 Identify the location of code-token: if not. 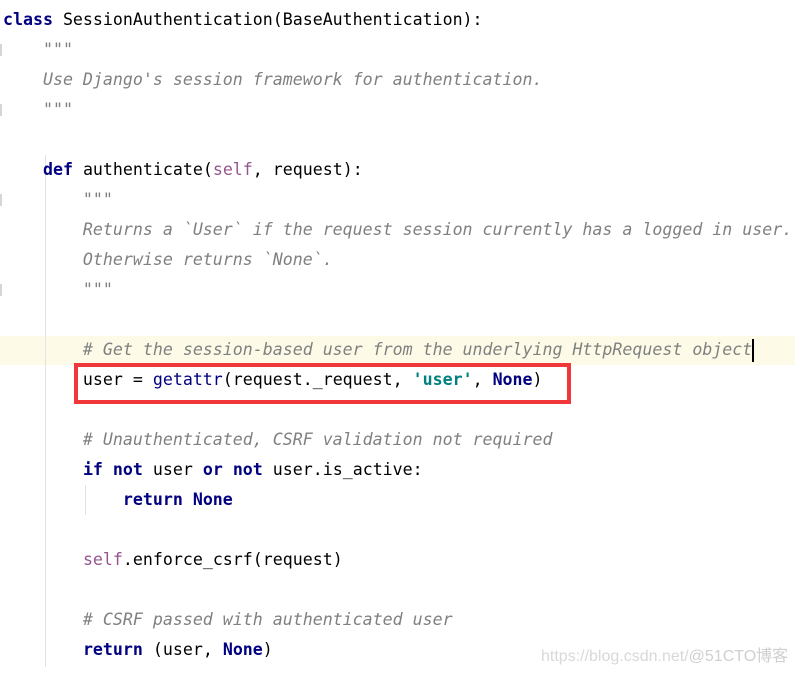
(112, 469).